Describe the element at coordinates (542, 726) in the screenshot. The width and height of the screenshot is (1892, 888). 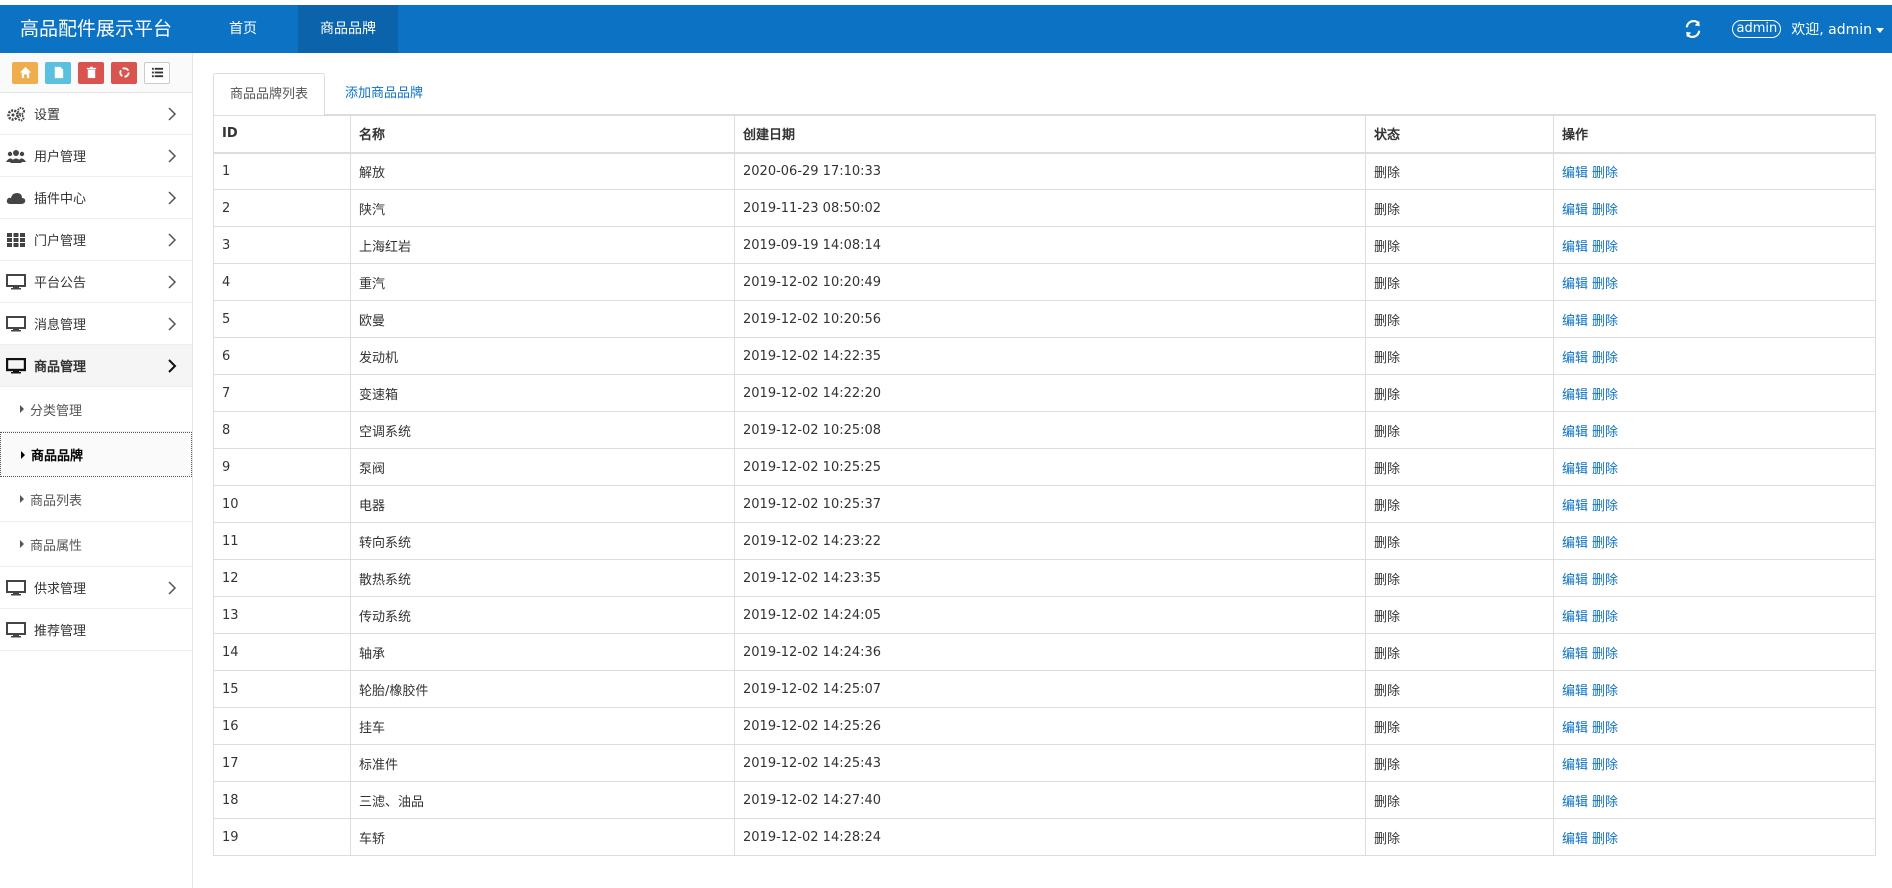
I see `cell-name: 挂车` at that location.